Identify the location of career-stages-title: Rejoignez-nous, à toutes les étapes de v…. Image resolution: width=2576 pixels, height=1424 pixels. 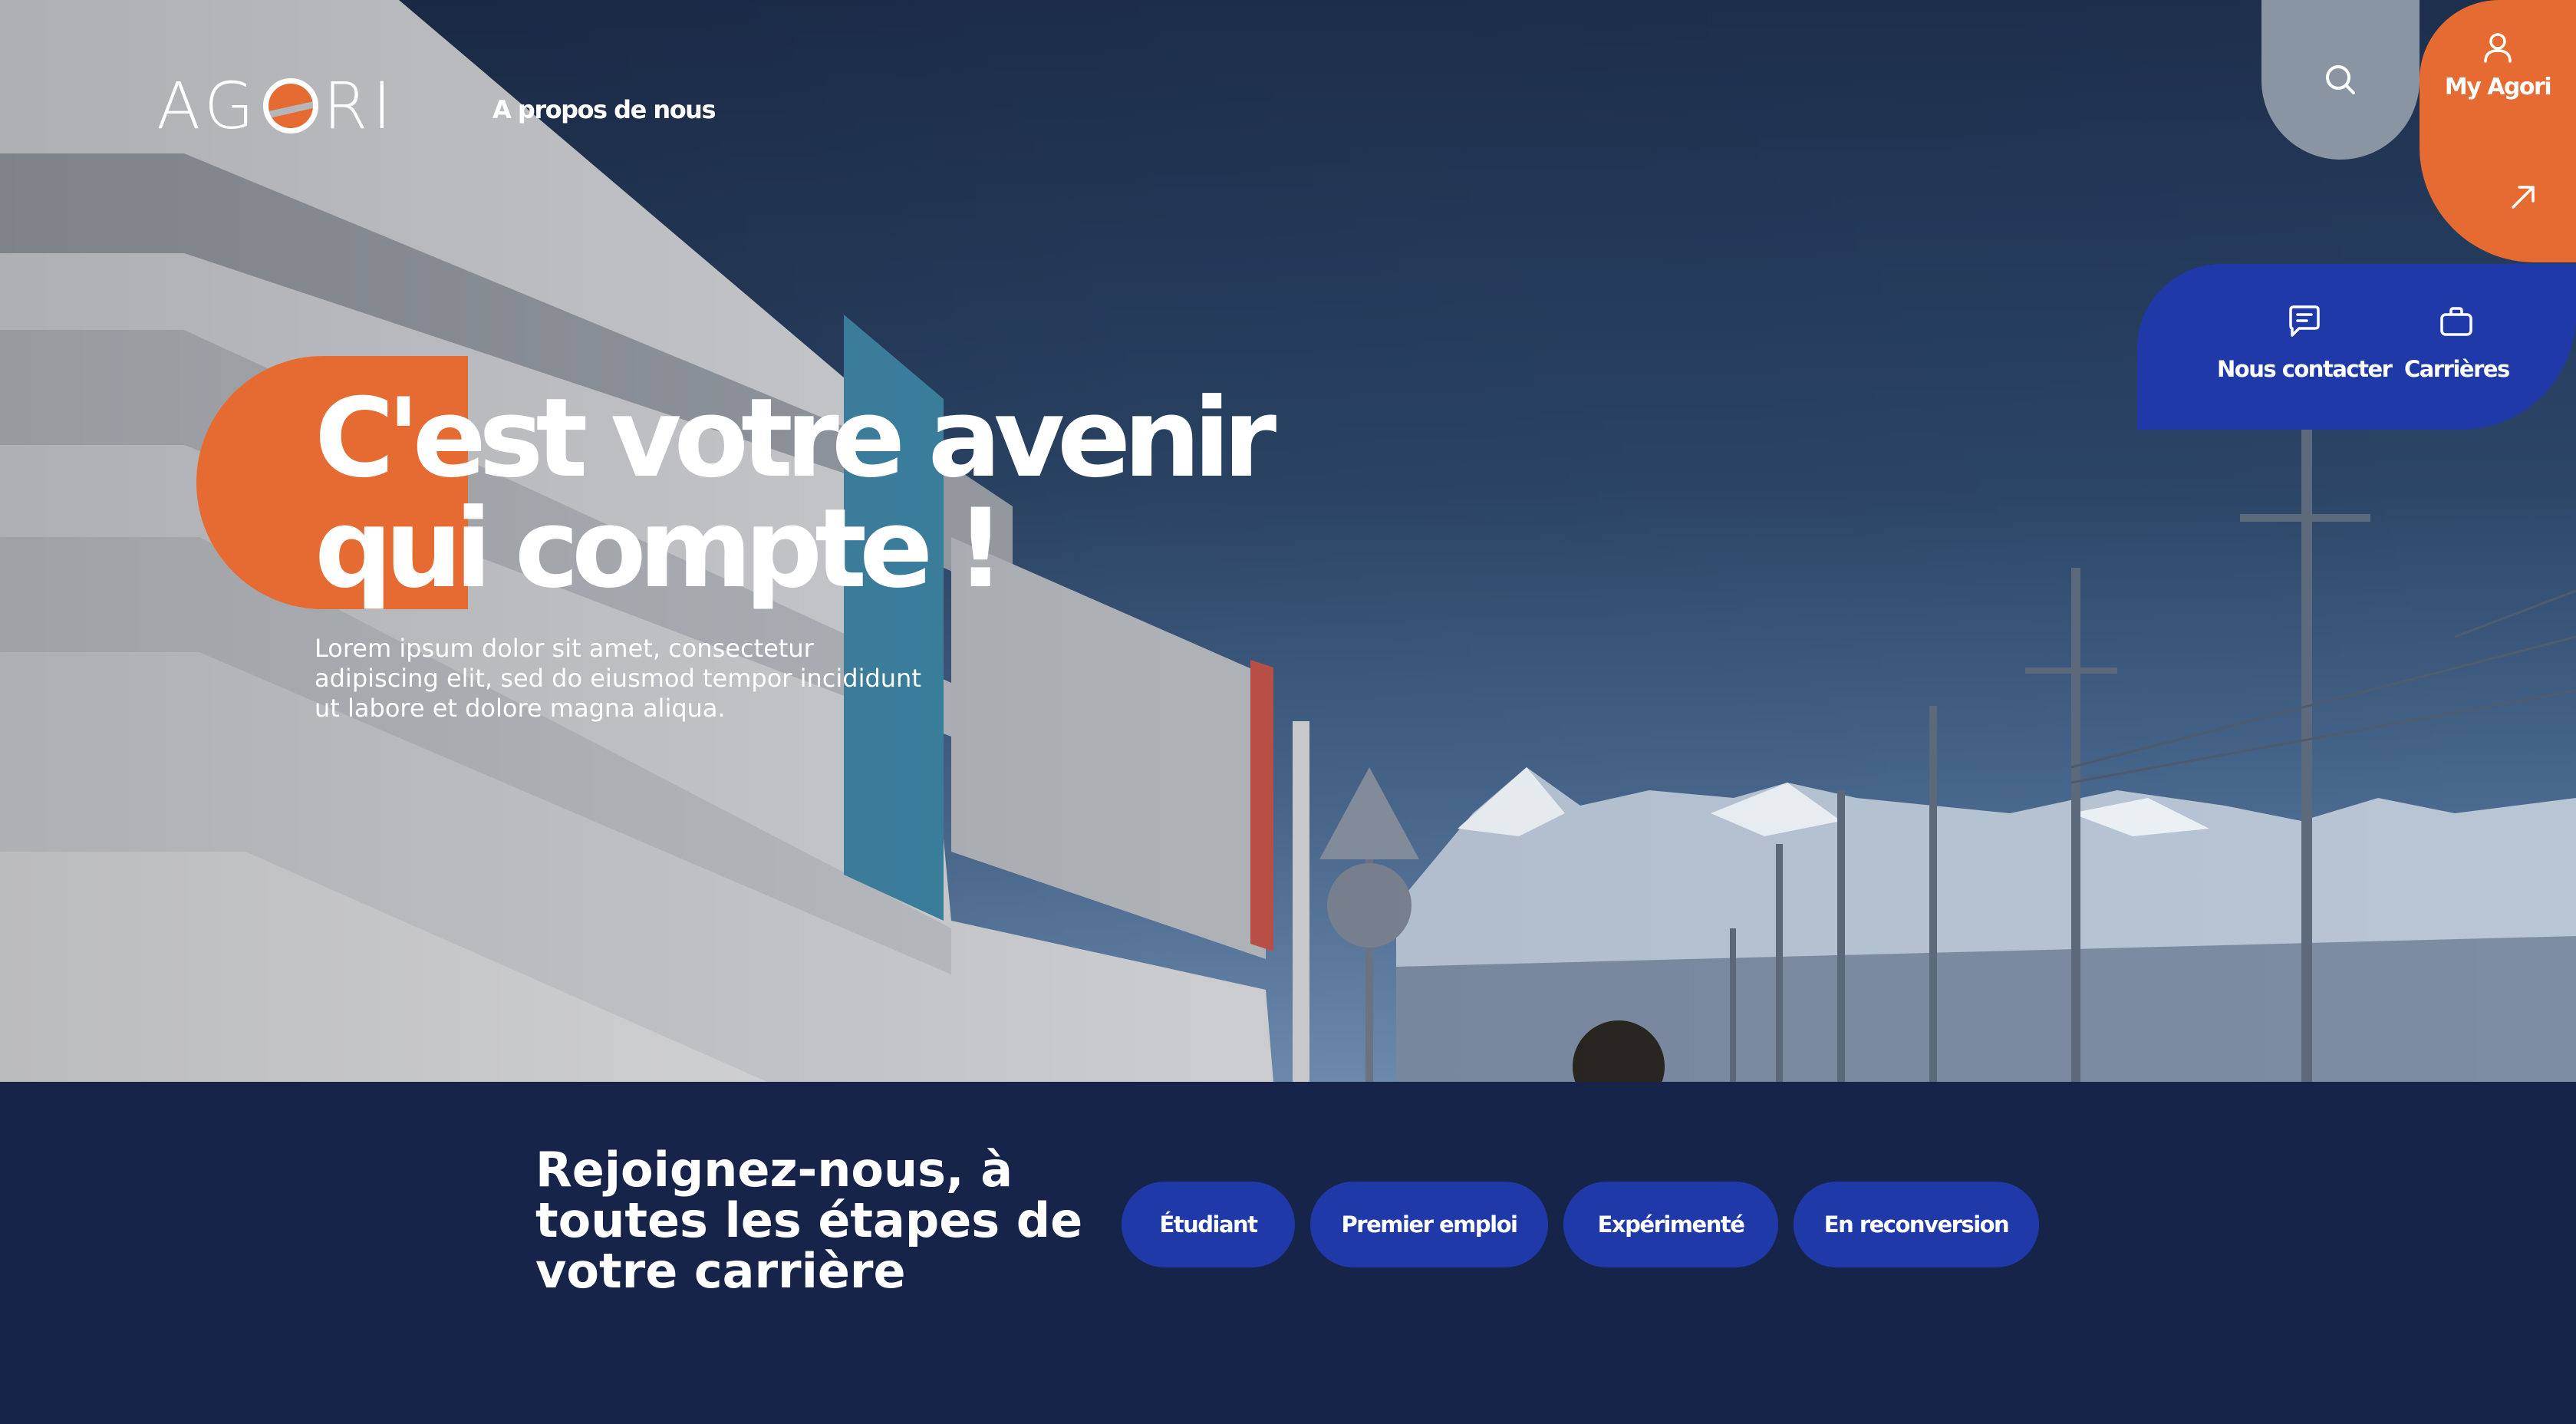
(809, 1221).